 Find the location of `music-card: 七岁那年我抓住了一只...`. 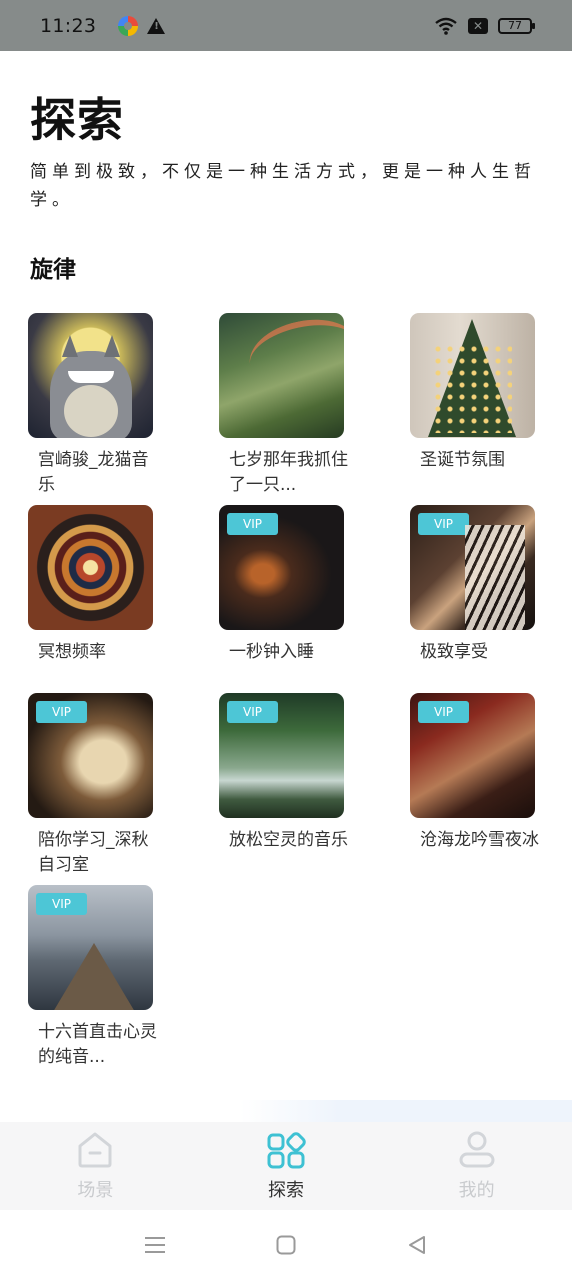

music-card: 七岁那年我抓住了一只... is located at coordinates (283, 405).